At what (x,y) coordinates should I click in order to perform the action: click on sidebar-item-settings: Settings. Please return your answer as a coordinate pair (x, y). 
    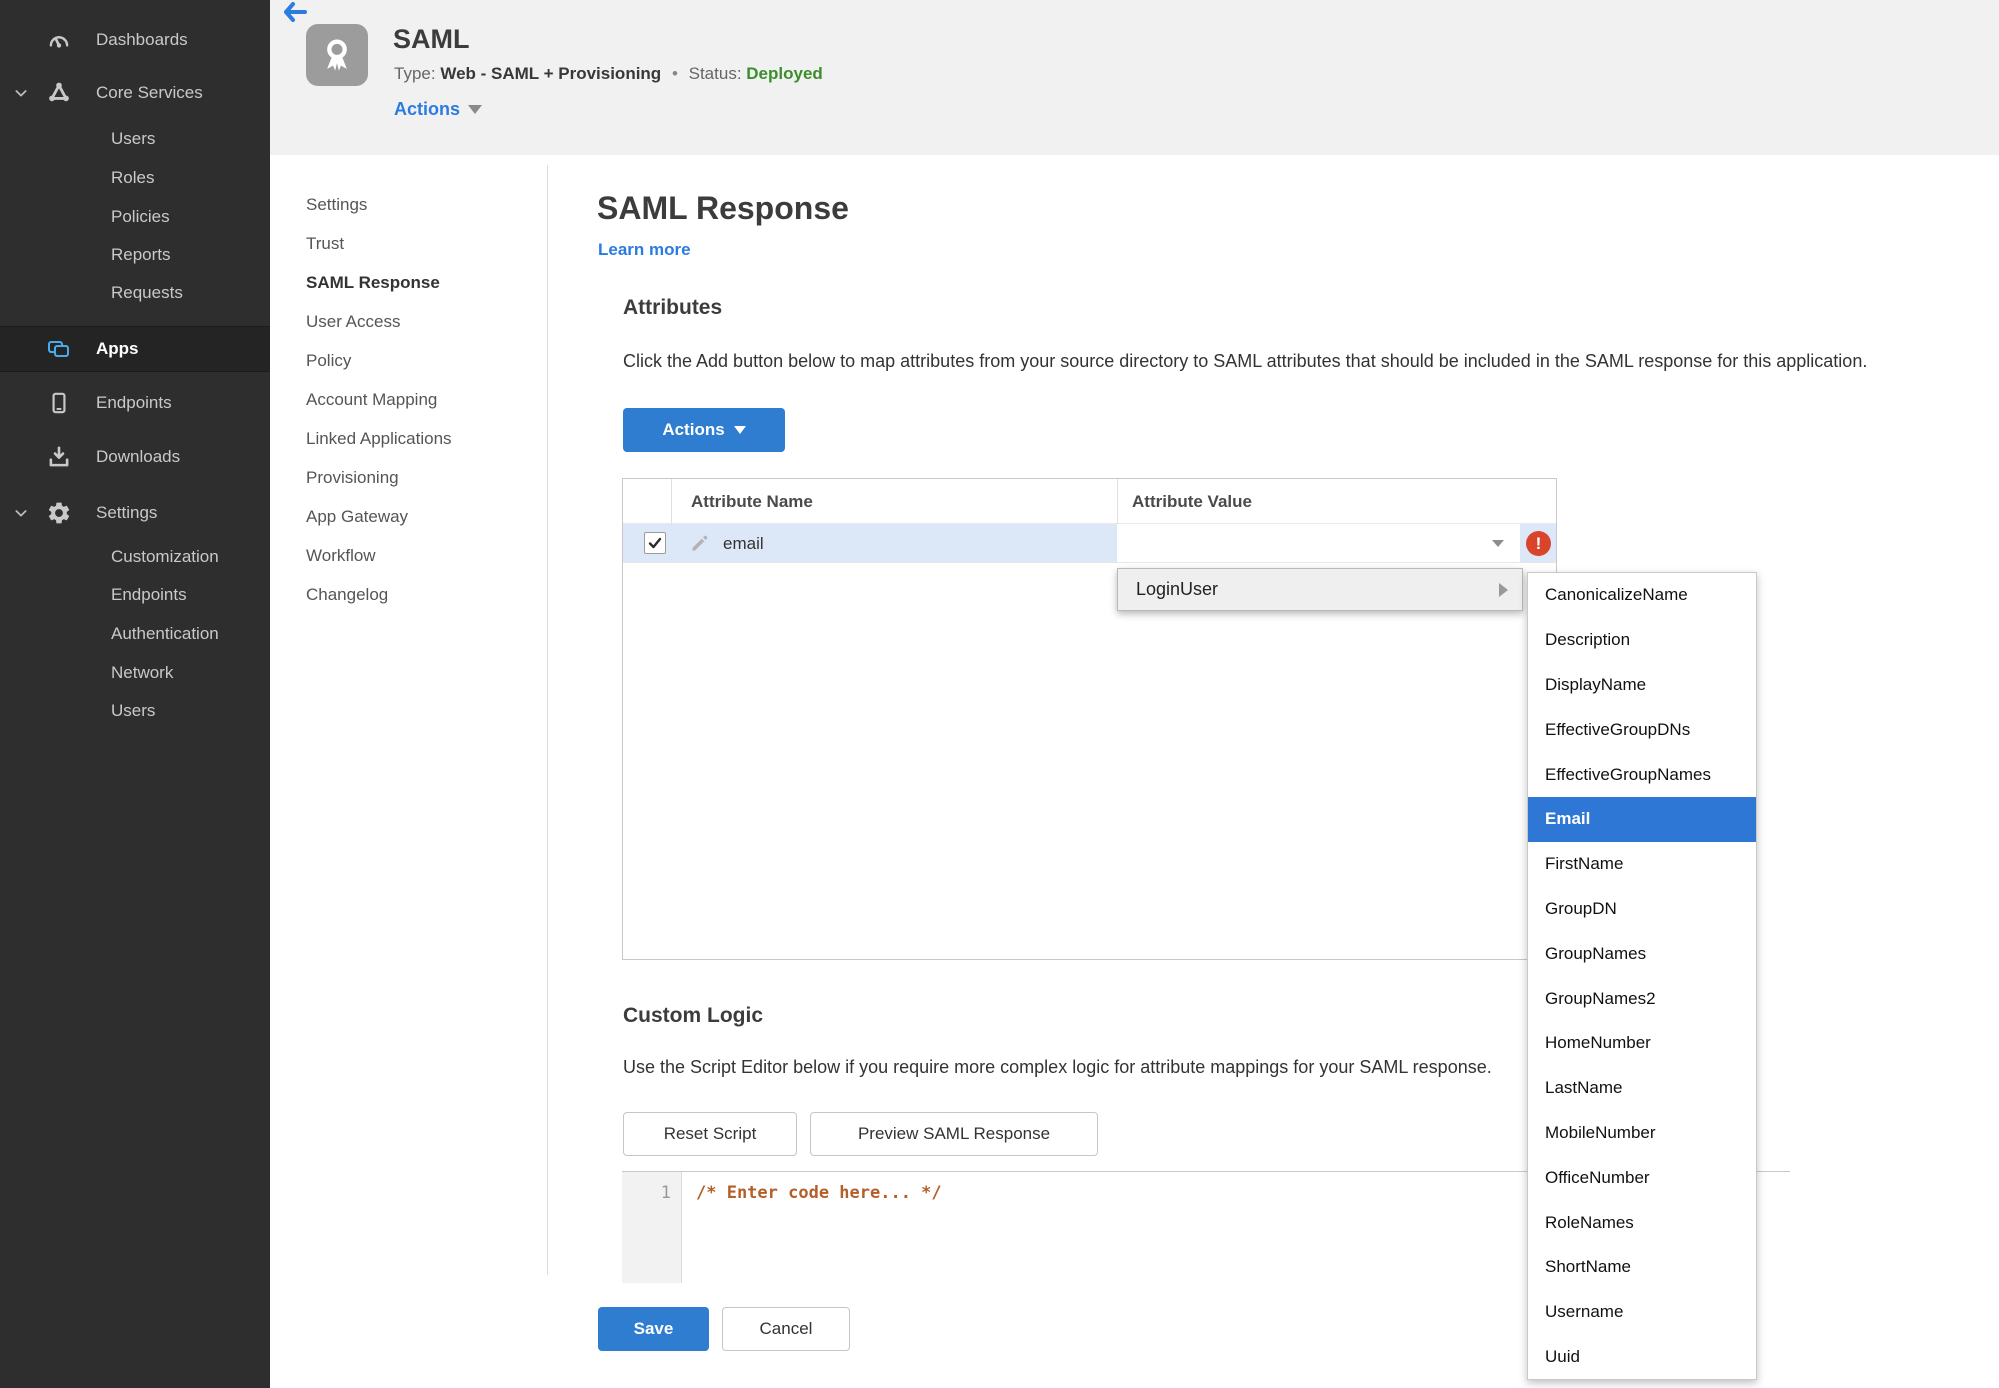
    Looking at the image, I should click on (135, 513).